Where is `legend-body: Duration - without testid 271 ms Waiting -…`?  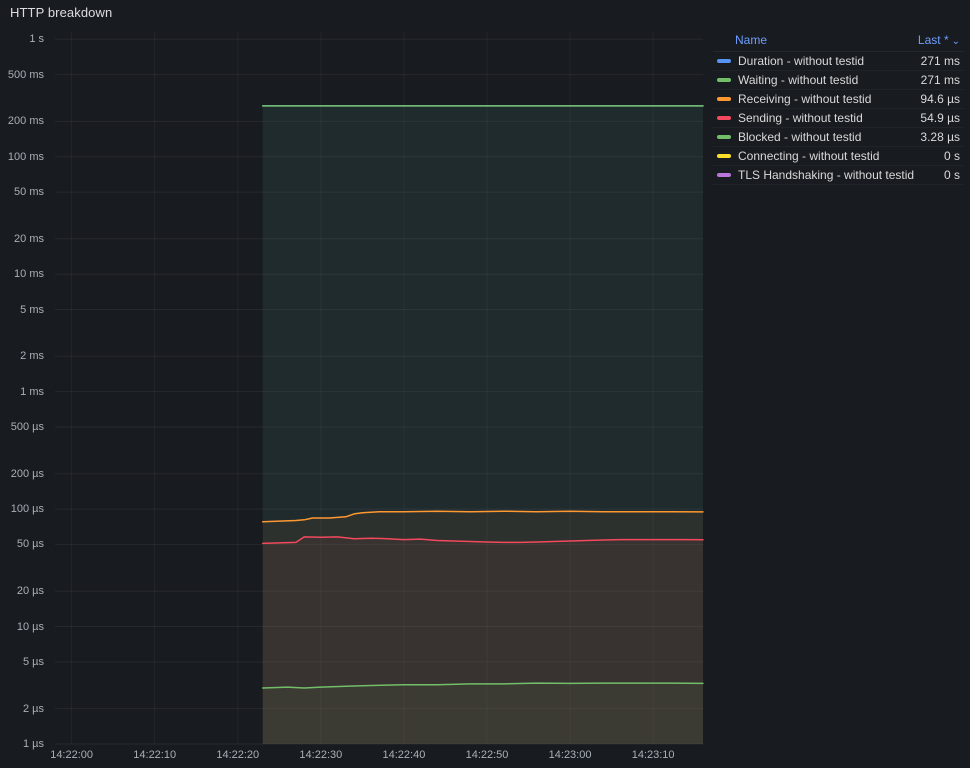
legend-body: Duration - without testid 271 ms Waiting -… is located at coordinates (838, 118).